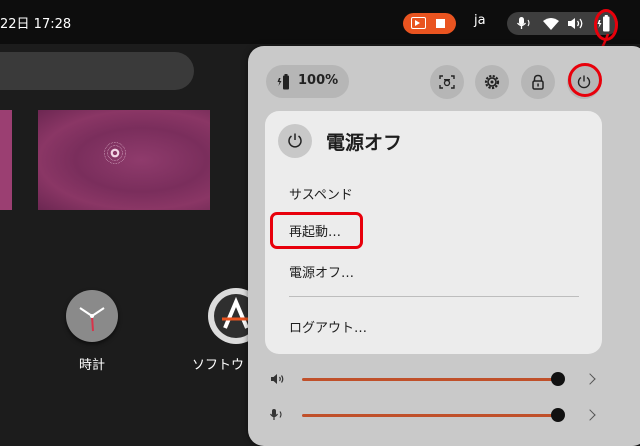  I want to click on battery-percentage: 100%, so click(318, 80).